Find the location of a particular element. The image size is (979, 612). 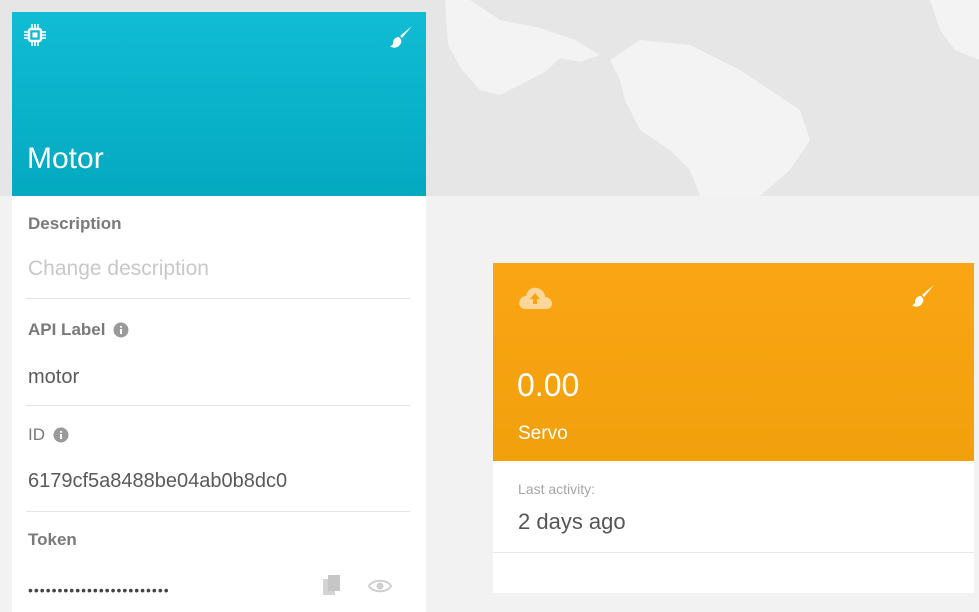

device-title: Motor is located at coordinates (65, 158).